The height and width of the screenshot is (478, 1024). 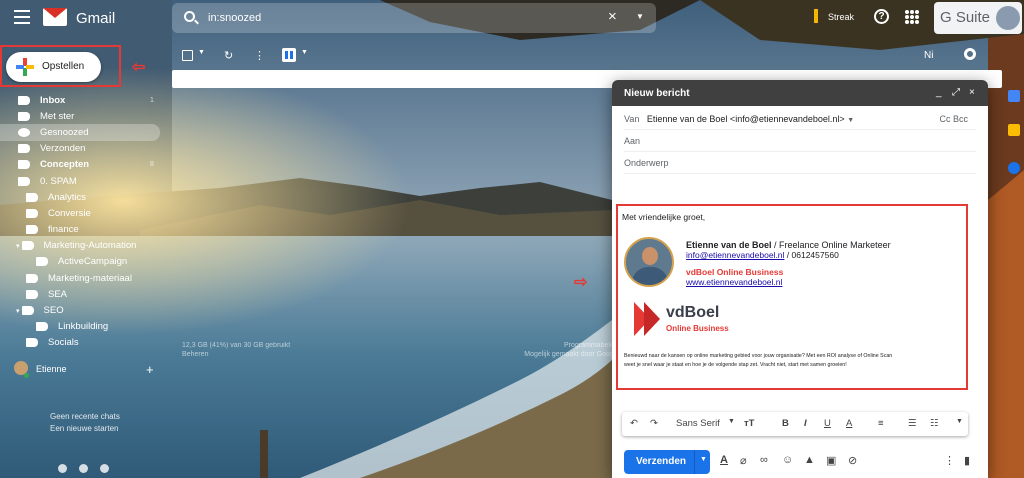 What do you see at coordinates (62, 468) in the screenshot?
I see `person-icon` at bounding box center [62, 468].